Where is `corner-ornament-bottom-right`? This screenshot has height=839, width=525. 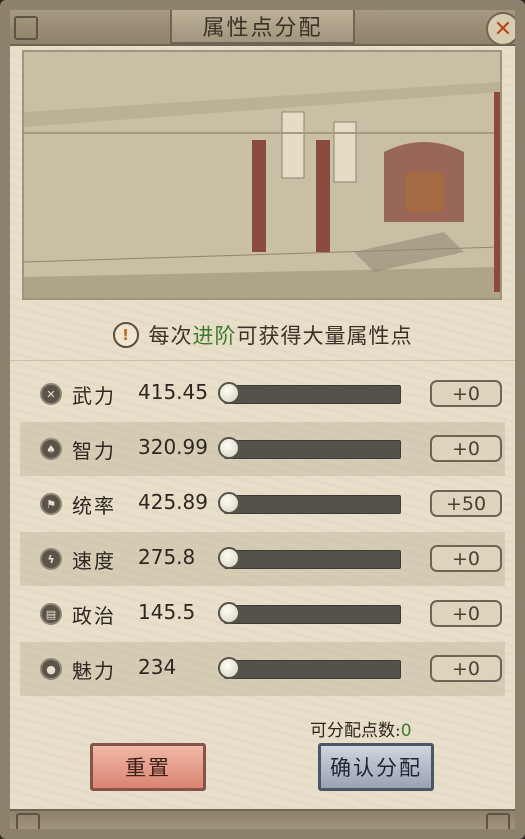
corner-ornament-bottom-right is located at coordinates (498, 821).